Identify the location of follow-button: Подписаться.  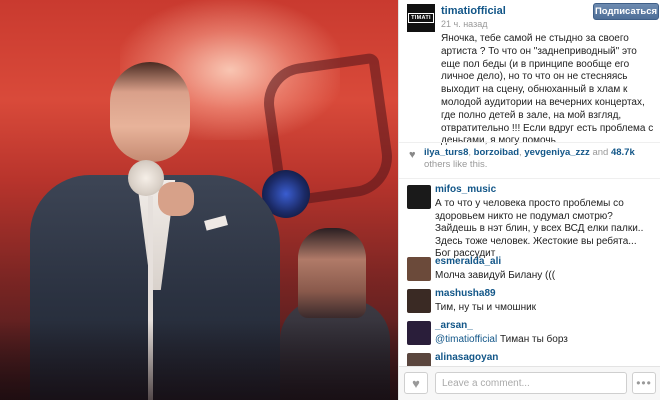
(626, 11).